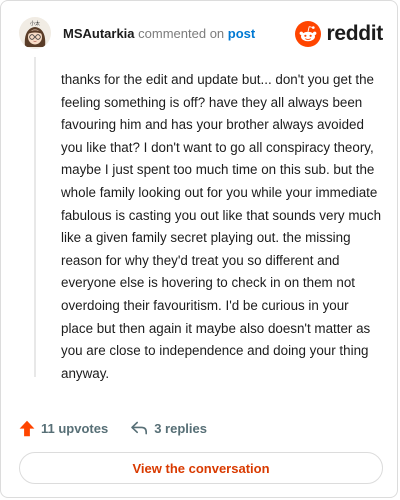 Image resolution: width=400 pixels, height=500 pixels. I want to click on comment-actions: 11 upvotes 3 replies, so click(113, 428).